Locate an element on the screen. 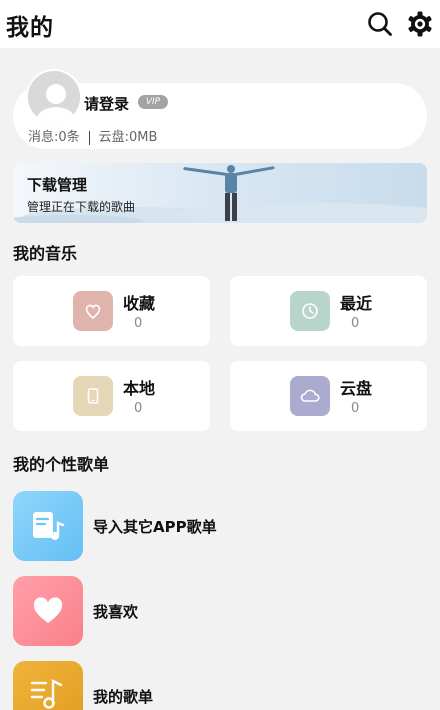  playlist-icon is located at coordinates (46, 694).